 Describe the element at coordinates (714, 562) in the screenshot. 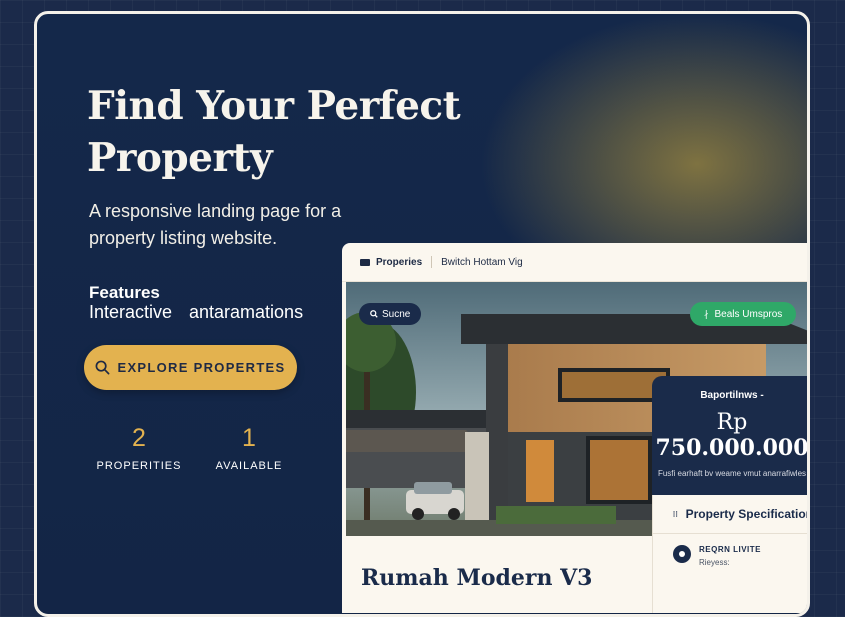

I see `spec-item-sub: Rieyess:` at that location.